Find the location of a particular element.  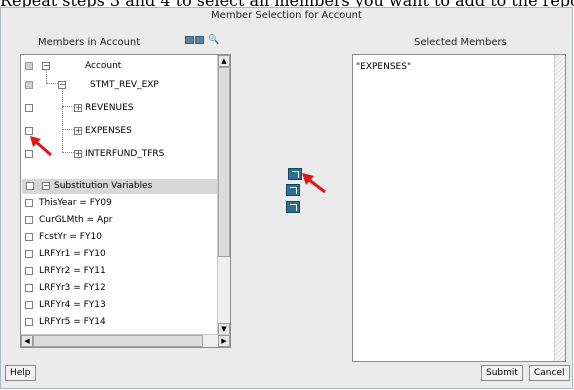

expand-all-icon is located at coordinates (189, 40).